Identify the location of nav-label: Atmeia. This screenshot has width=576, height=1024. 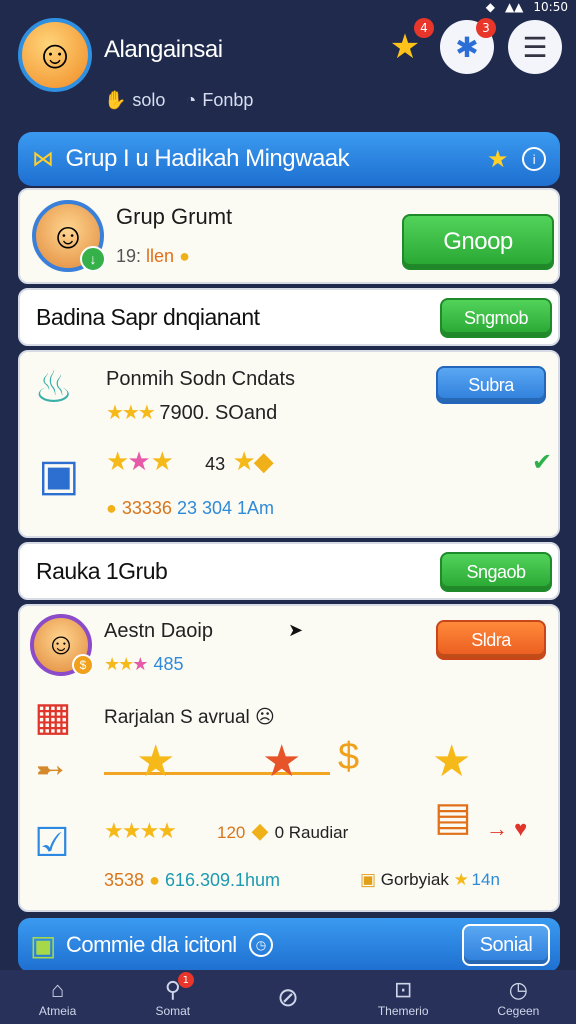
(57, 1011).